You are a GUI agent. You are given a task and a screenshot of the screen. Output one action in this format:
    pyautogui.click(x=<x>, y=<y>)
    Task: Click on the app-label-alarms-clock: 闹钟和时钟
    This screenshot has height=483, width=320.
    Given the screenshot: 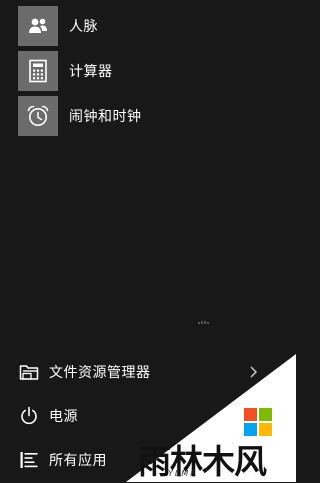 What is the action you would take?
    pyautogui.click(x=105, y=117)
    